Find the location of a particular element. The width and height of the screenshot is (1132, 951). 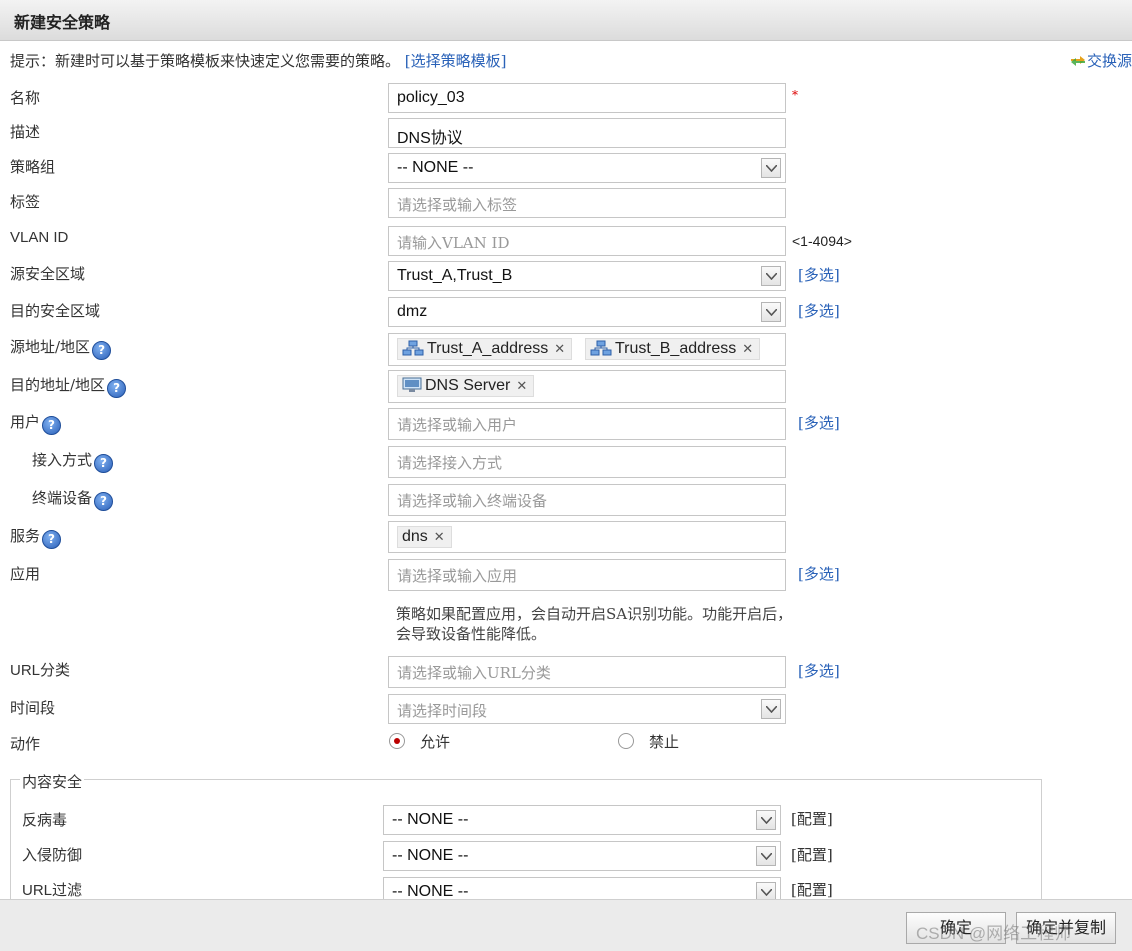

vlan-range: <1-4094> is located at coordinates (822, 241).